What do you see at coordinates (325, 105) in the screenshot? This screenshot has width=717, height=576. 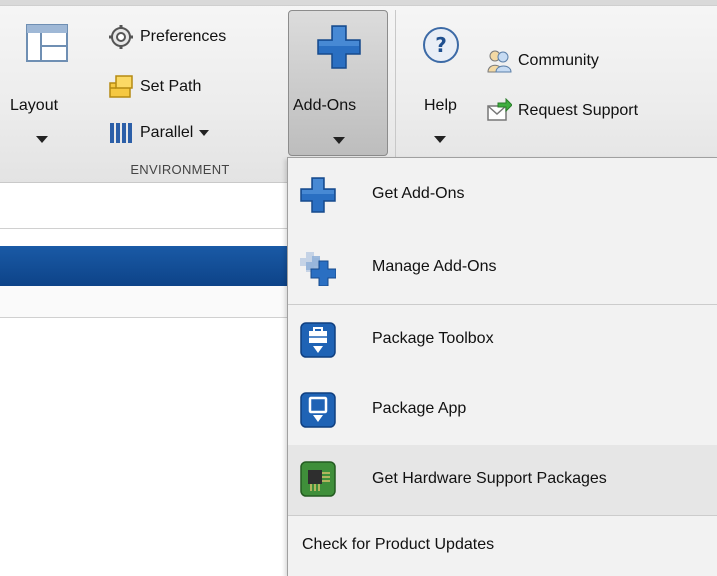 I see `add-ons-label: Add-Ons` at bounding box center [325, 105].